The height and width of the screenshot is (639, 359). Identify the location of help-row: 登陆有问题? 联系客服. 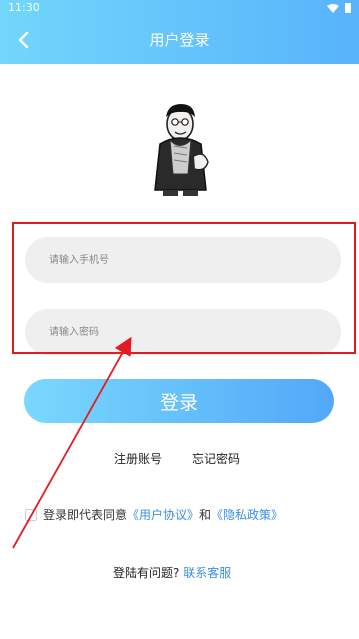
(172, 572).